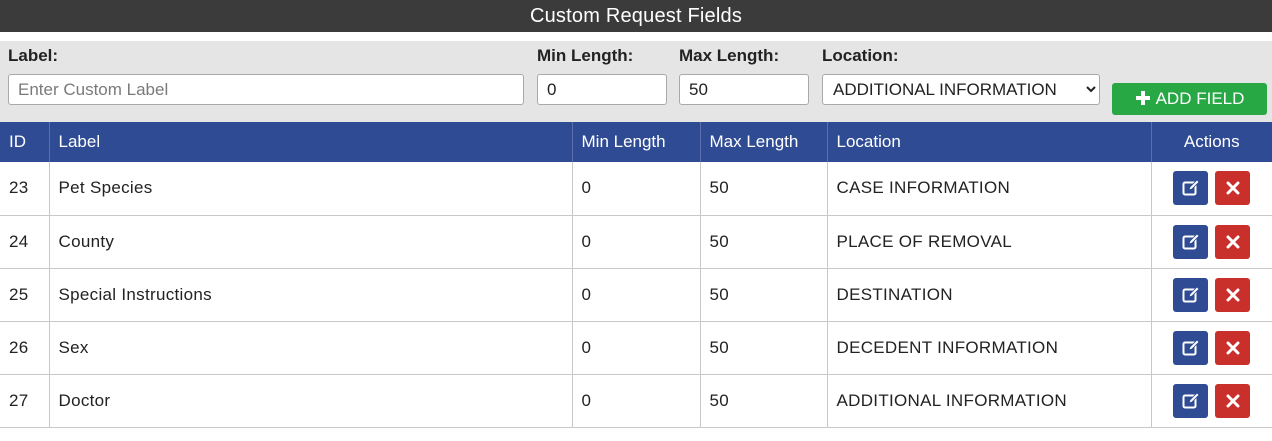 The height and width of the screenshot is (441, 1272). What do you see at coordinates (989, 295) in the screenshot?
I see `cell-location: DESTINATION` at bounding box center [989, 295].